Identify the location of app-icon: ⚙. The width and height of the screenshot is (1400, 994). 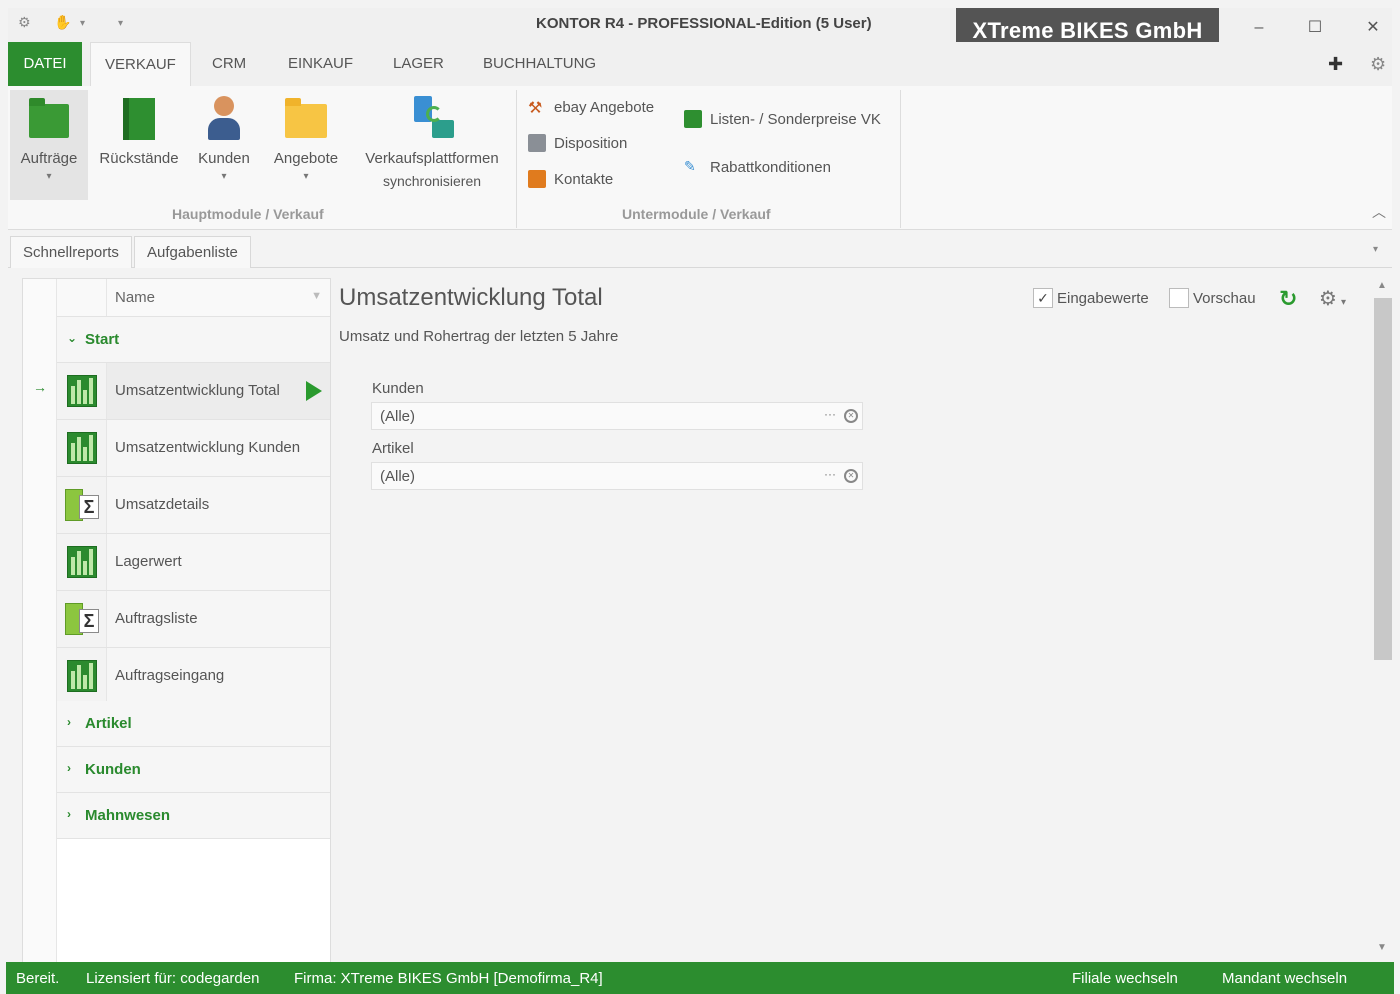
(24, 22).